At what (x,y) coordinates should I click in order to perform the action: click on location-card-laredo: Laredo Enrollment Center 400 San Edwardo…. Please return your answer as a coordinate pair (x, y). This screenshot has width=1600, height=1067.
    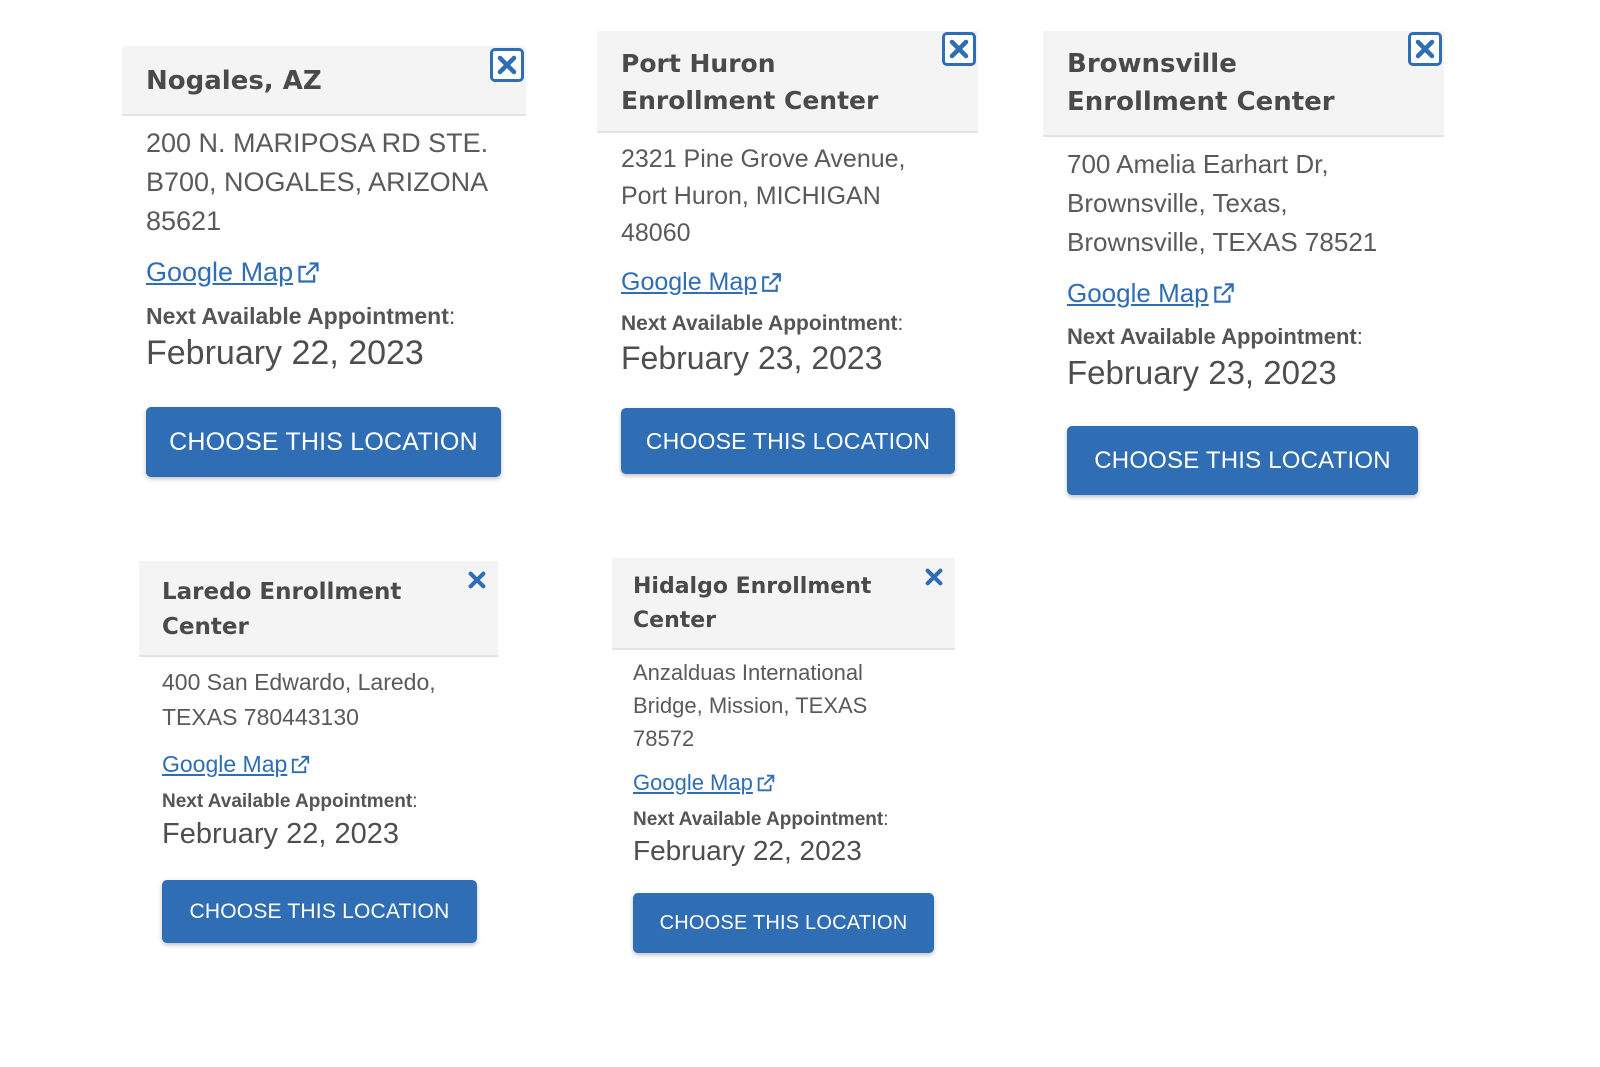
    Looking at the image, I should click on (318, 752).